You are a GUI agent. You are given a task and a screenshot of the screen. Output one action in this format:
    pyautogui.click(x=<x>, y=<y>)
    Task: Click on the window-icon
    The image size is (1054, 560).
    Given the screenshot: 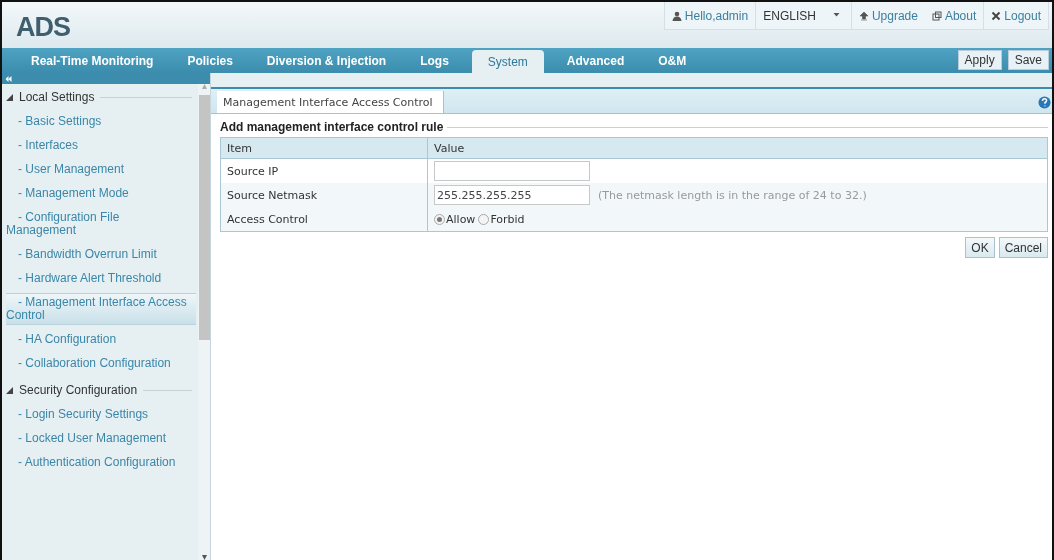 What is the action you would take?
    pyautogui.click(x=936, y=15)
    